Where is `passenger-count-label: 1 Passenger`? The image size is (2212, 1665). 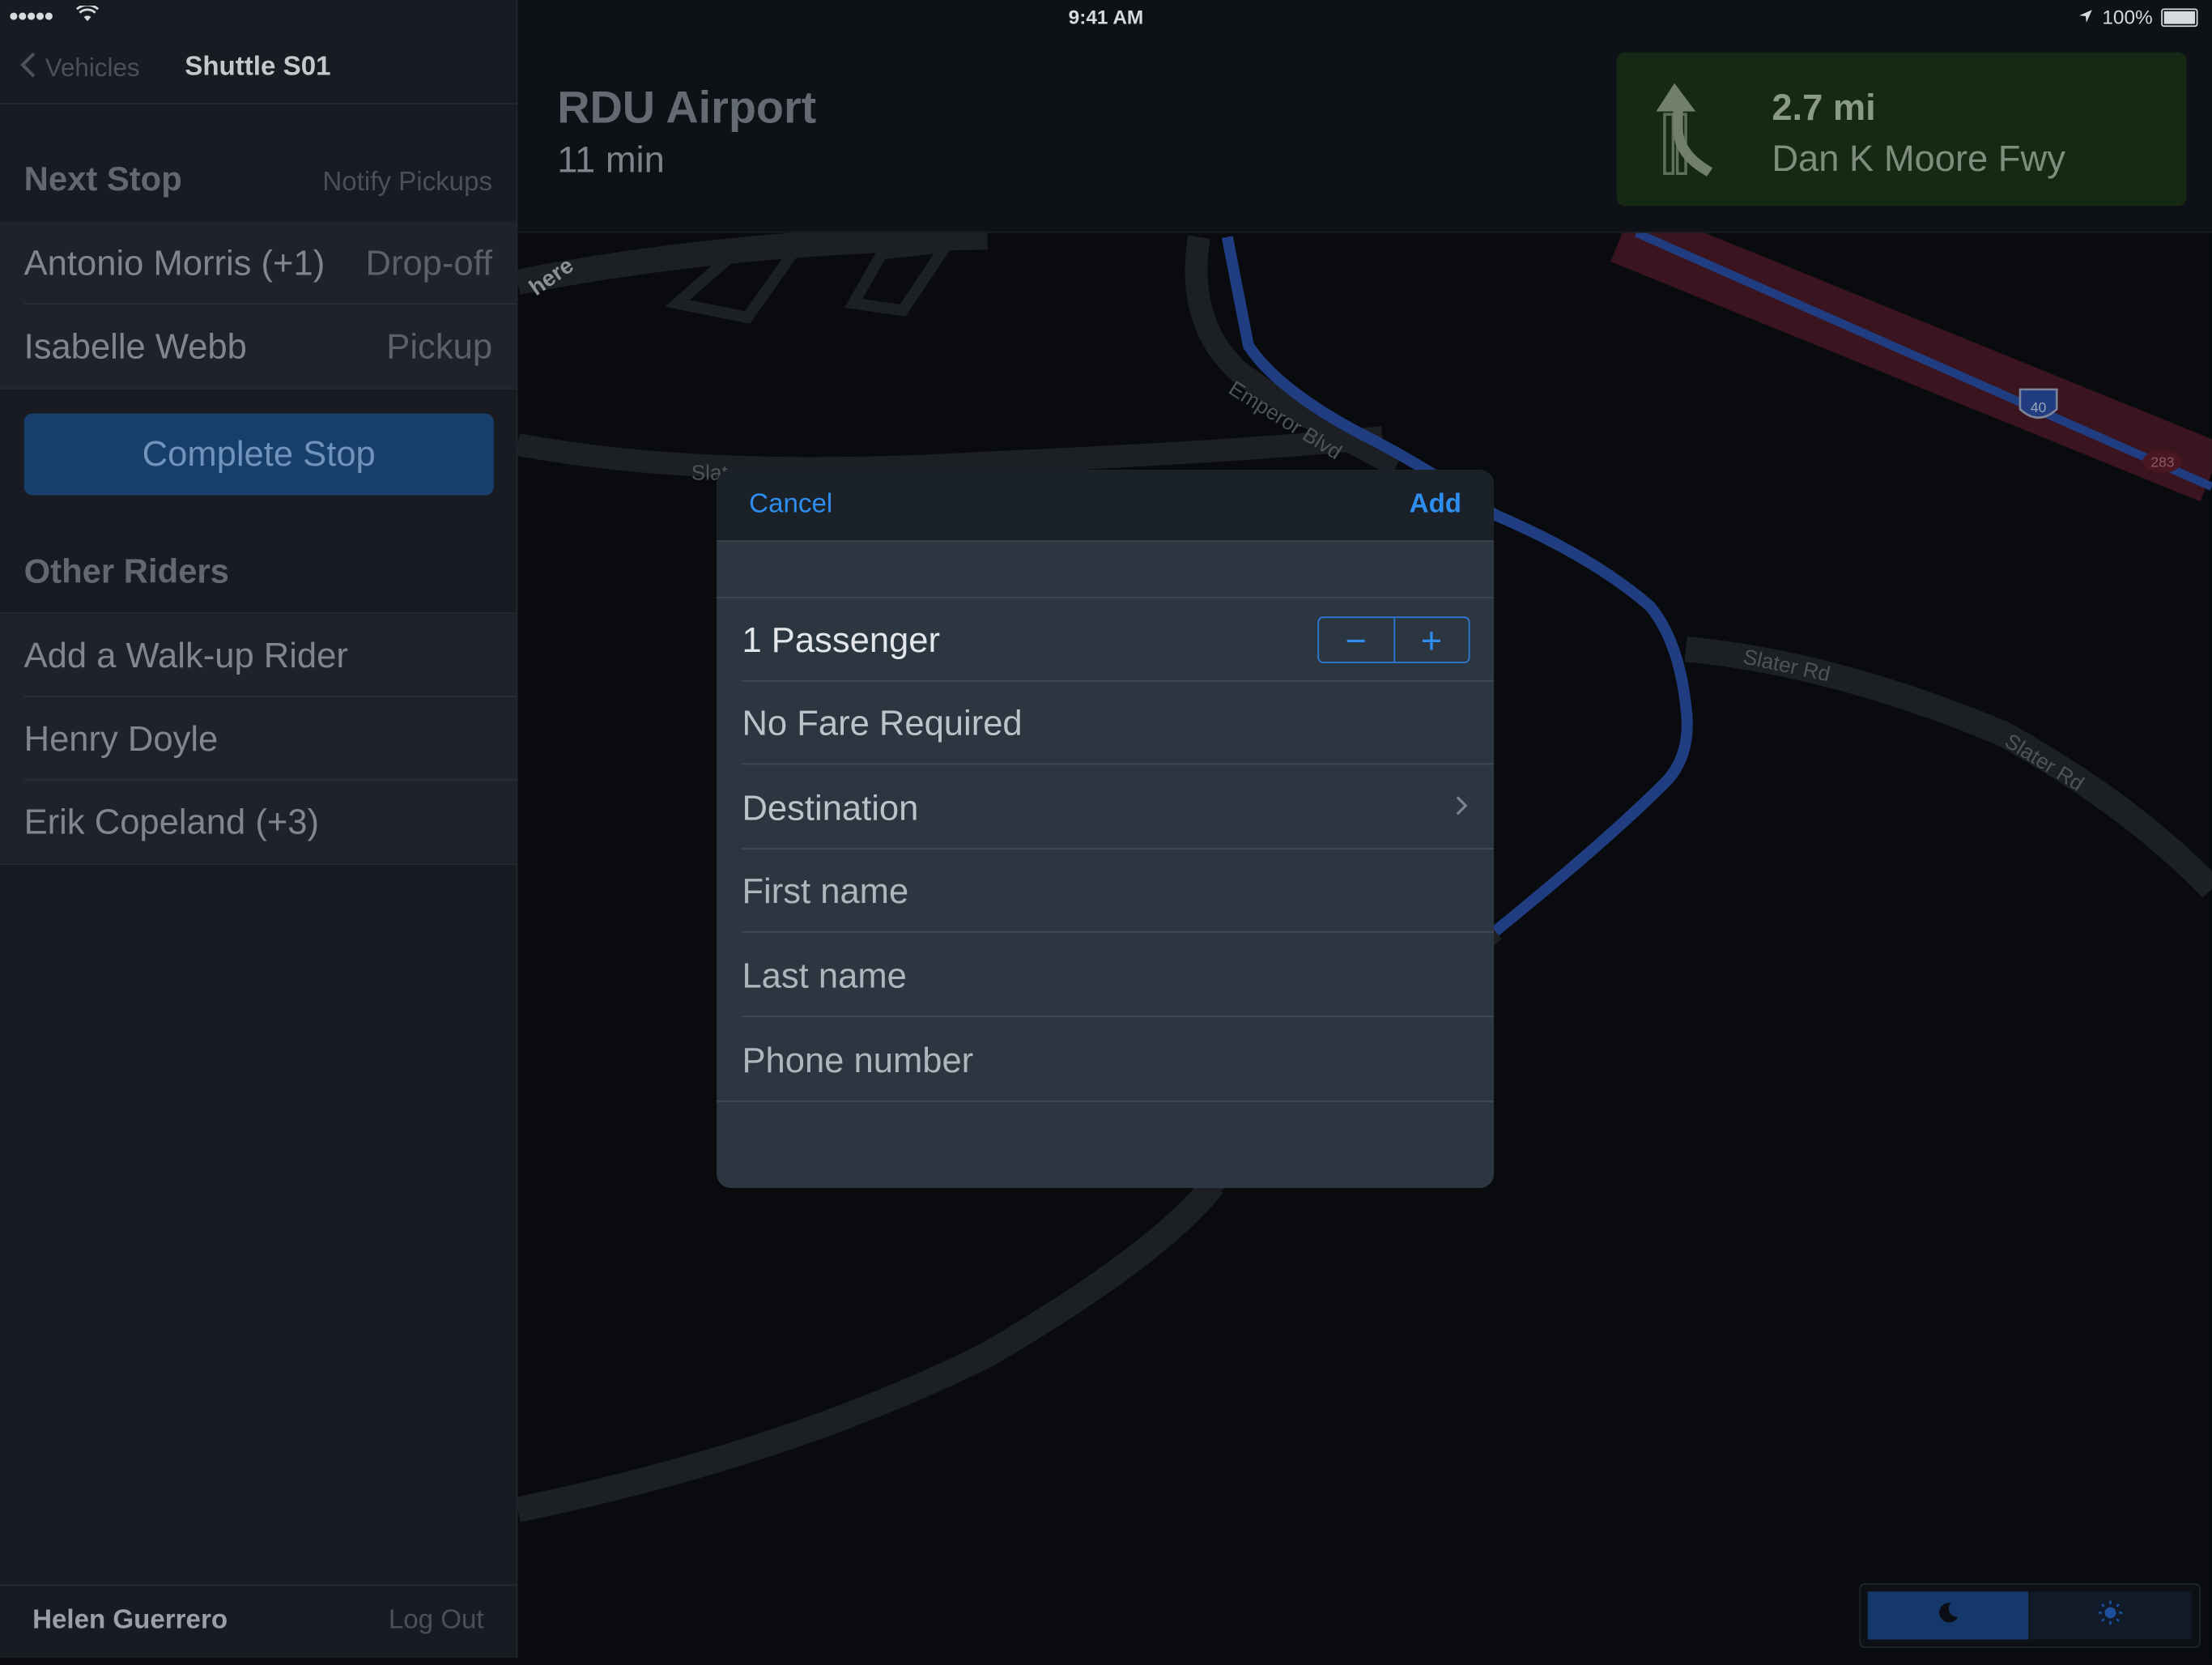
passenger-count-label: 1 Passenger is located at coordinates (842, 640).